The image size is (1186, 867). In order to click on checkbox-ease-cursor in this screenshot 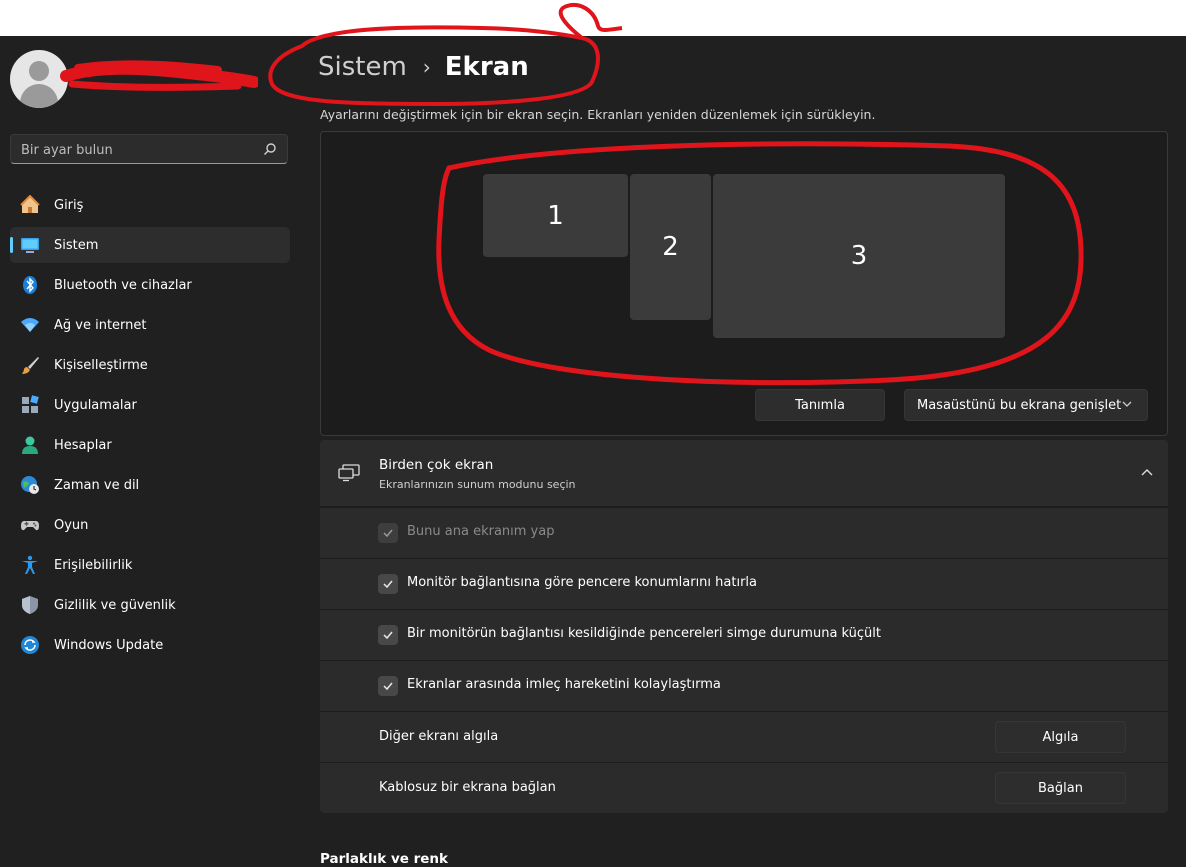, I will do `click(388, 686)`.